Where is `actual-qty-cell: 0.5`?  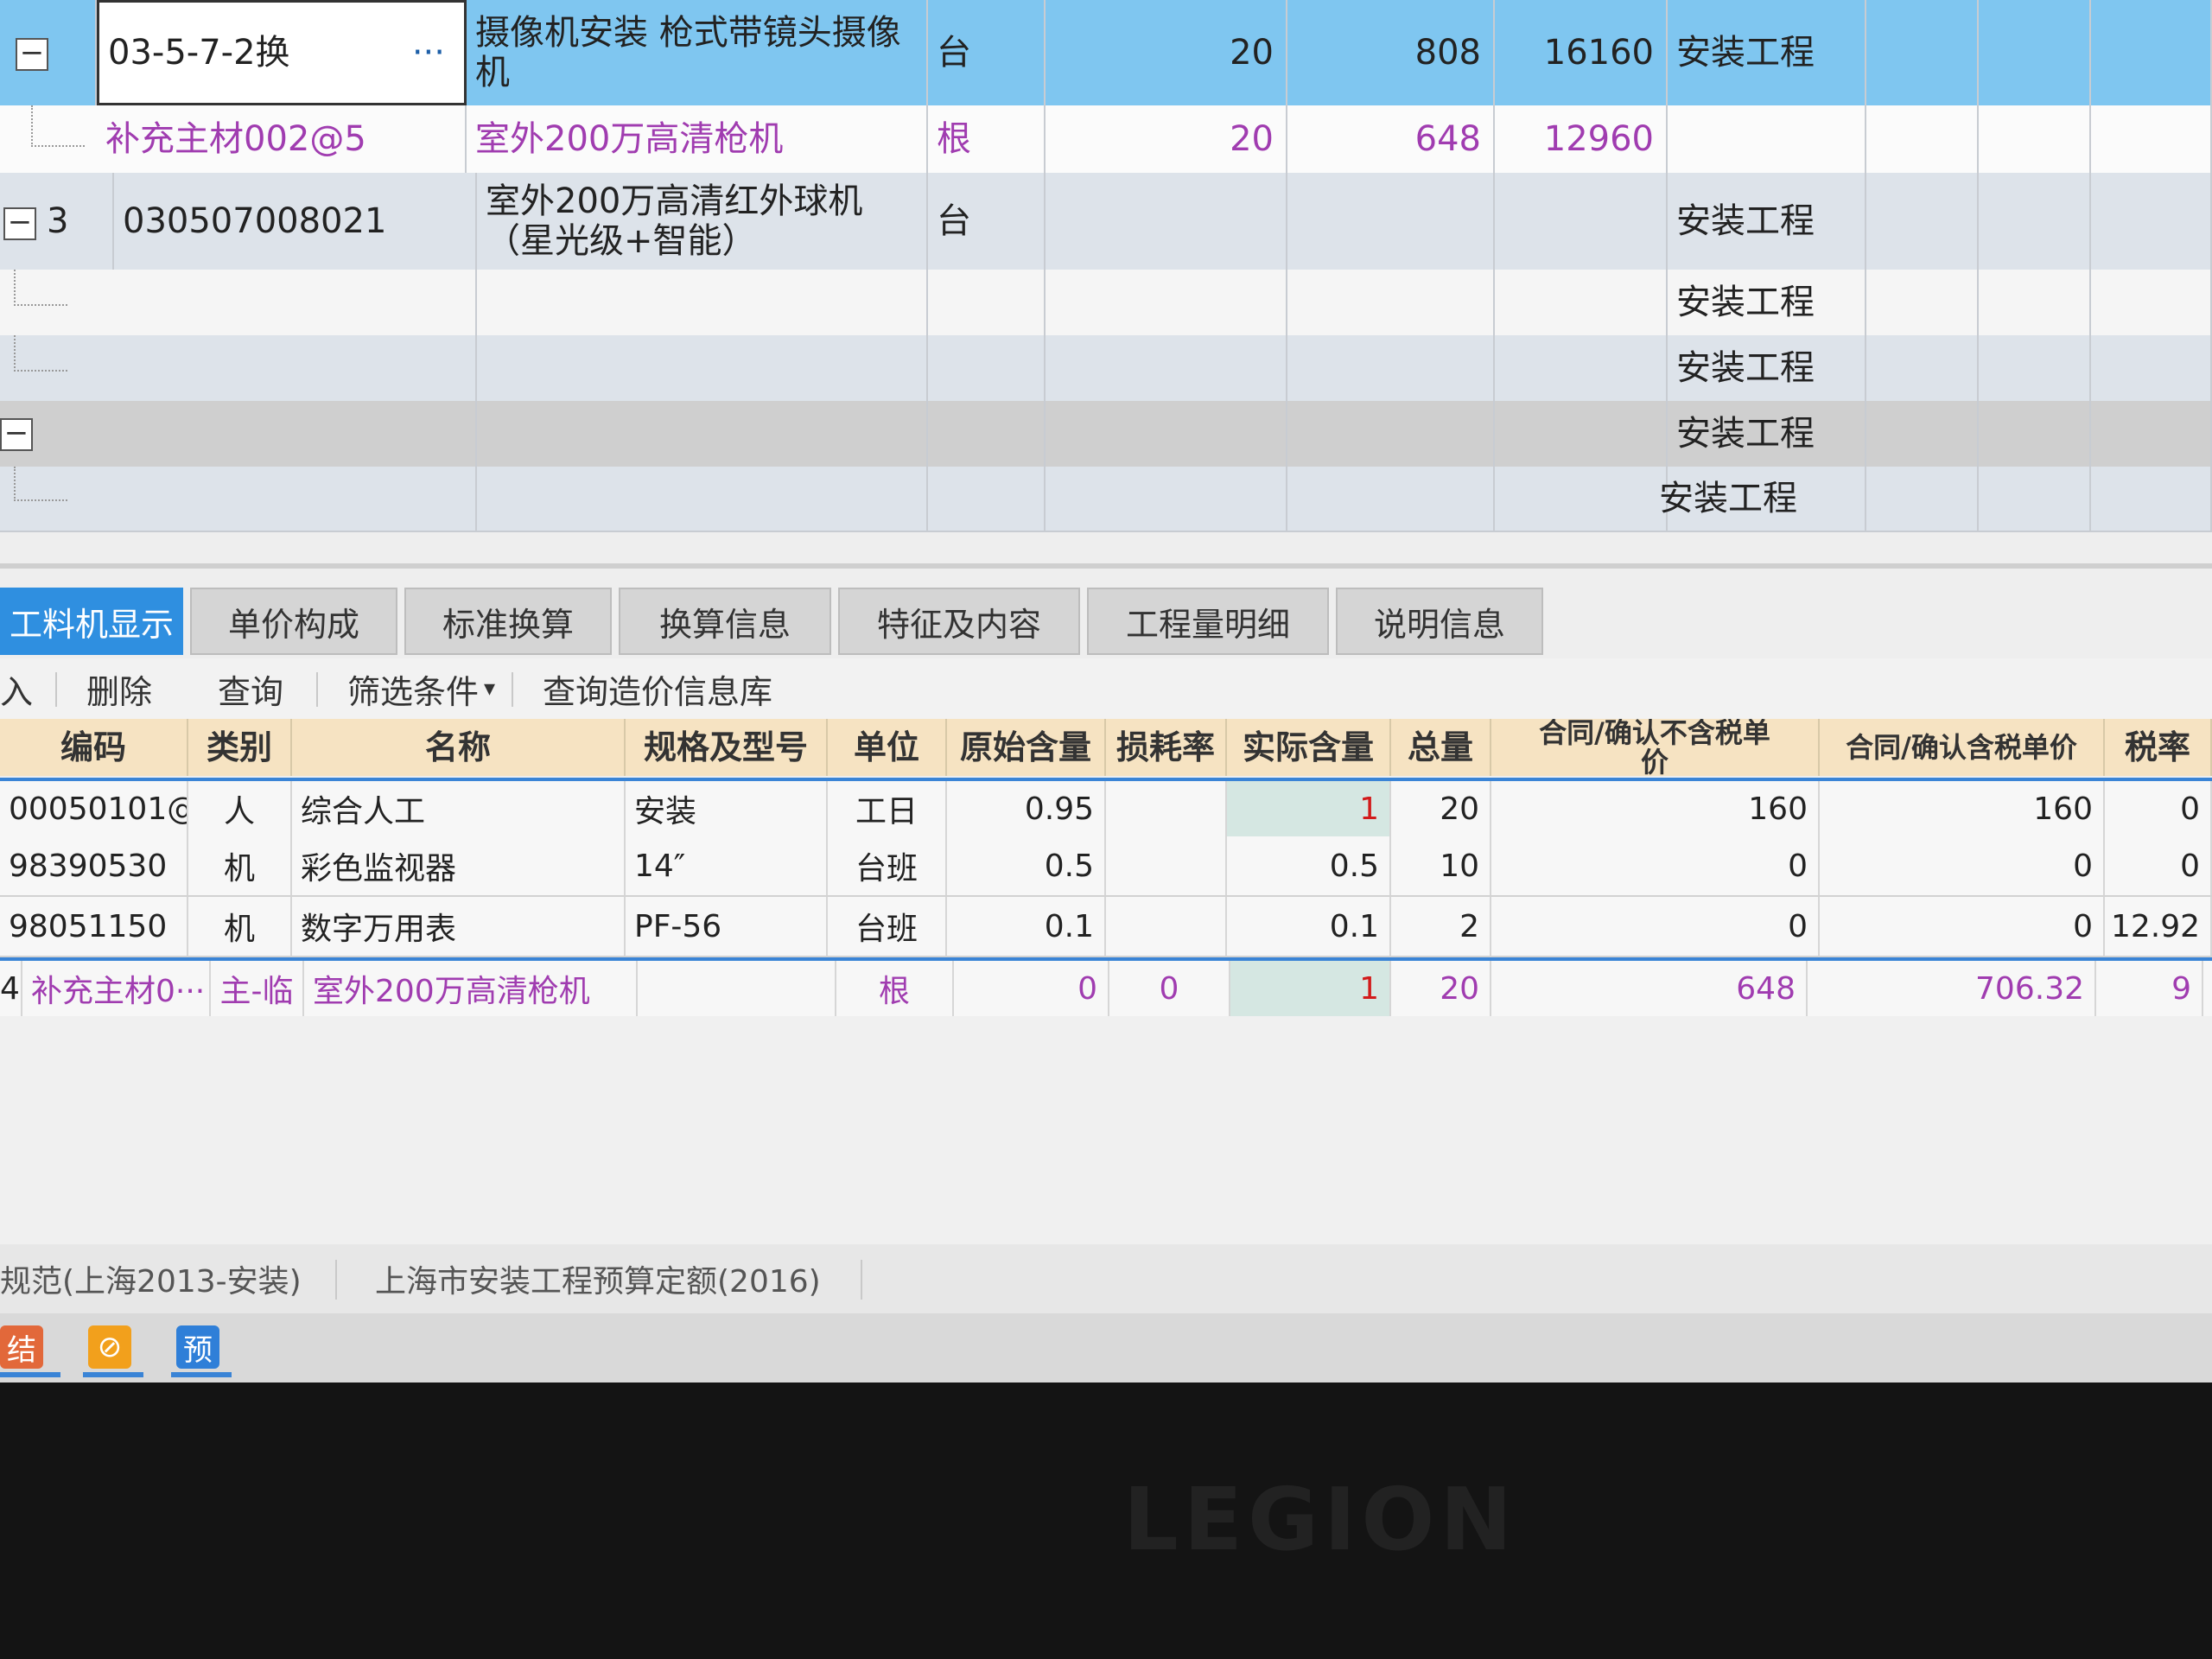 actual-qty-cell: 0.5 is located at coordinates (1309, 865).